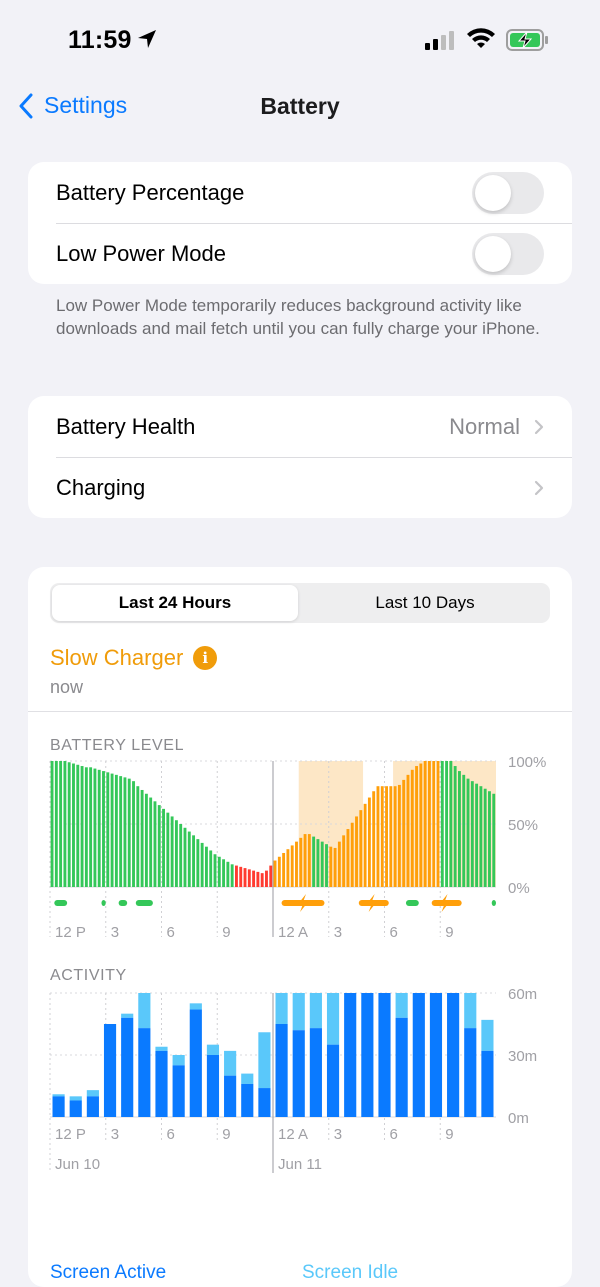 The image size is (600, 1287). I want to click on lightning-bolt-icon, so click(303, 903).